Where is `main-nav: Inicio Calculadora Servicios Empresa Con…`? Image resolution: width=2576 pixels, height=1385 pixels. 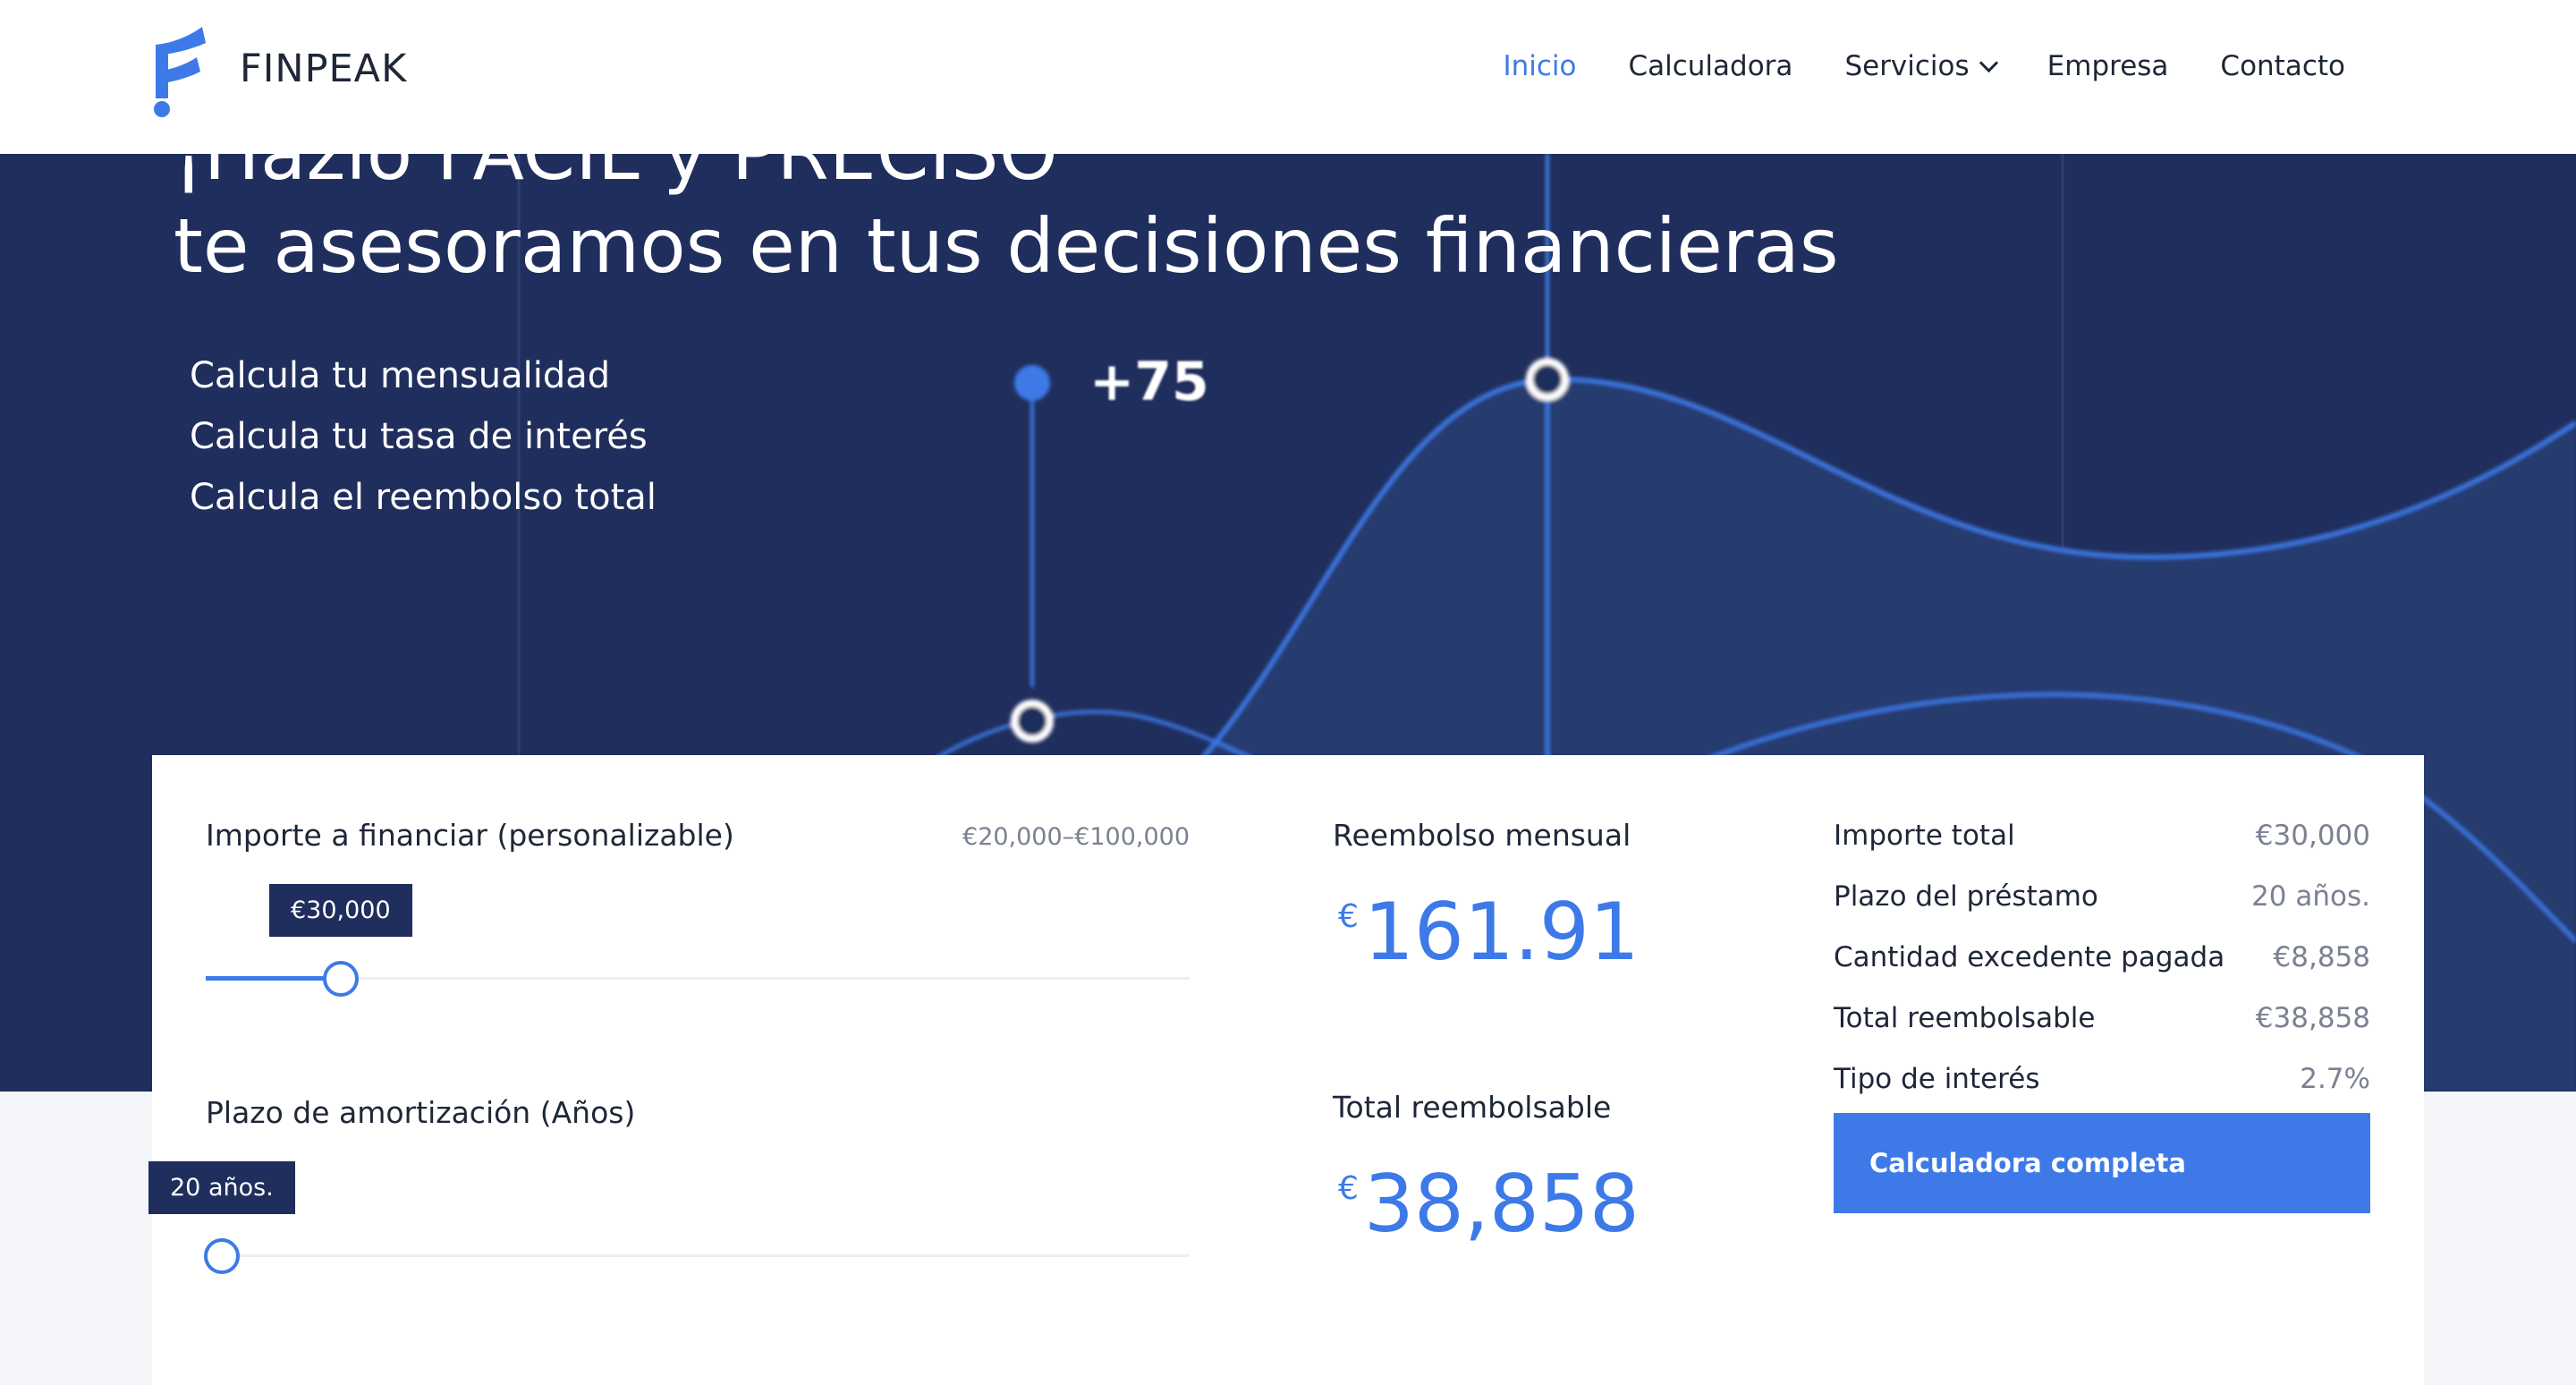
main-nav: Inicio Calculadora Servicios Empresa Con… is located at coordinates (1924, 66).